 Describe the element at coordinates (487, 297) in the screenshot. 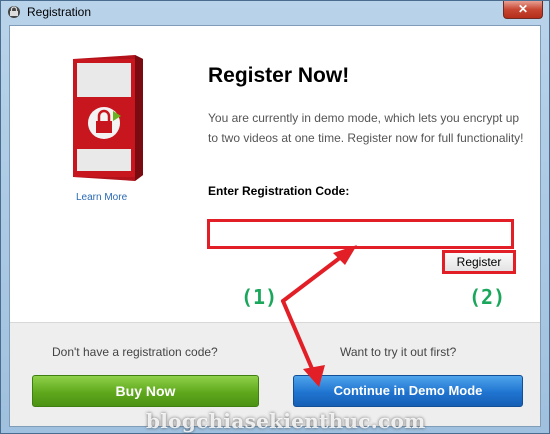

I see `step-2-annotation: (2)` at that location.